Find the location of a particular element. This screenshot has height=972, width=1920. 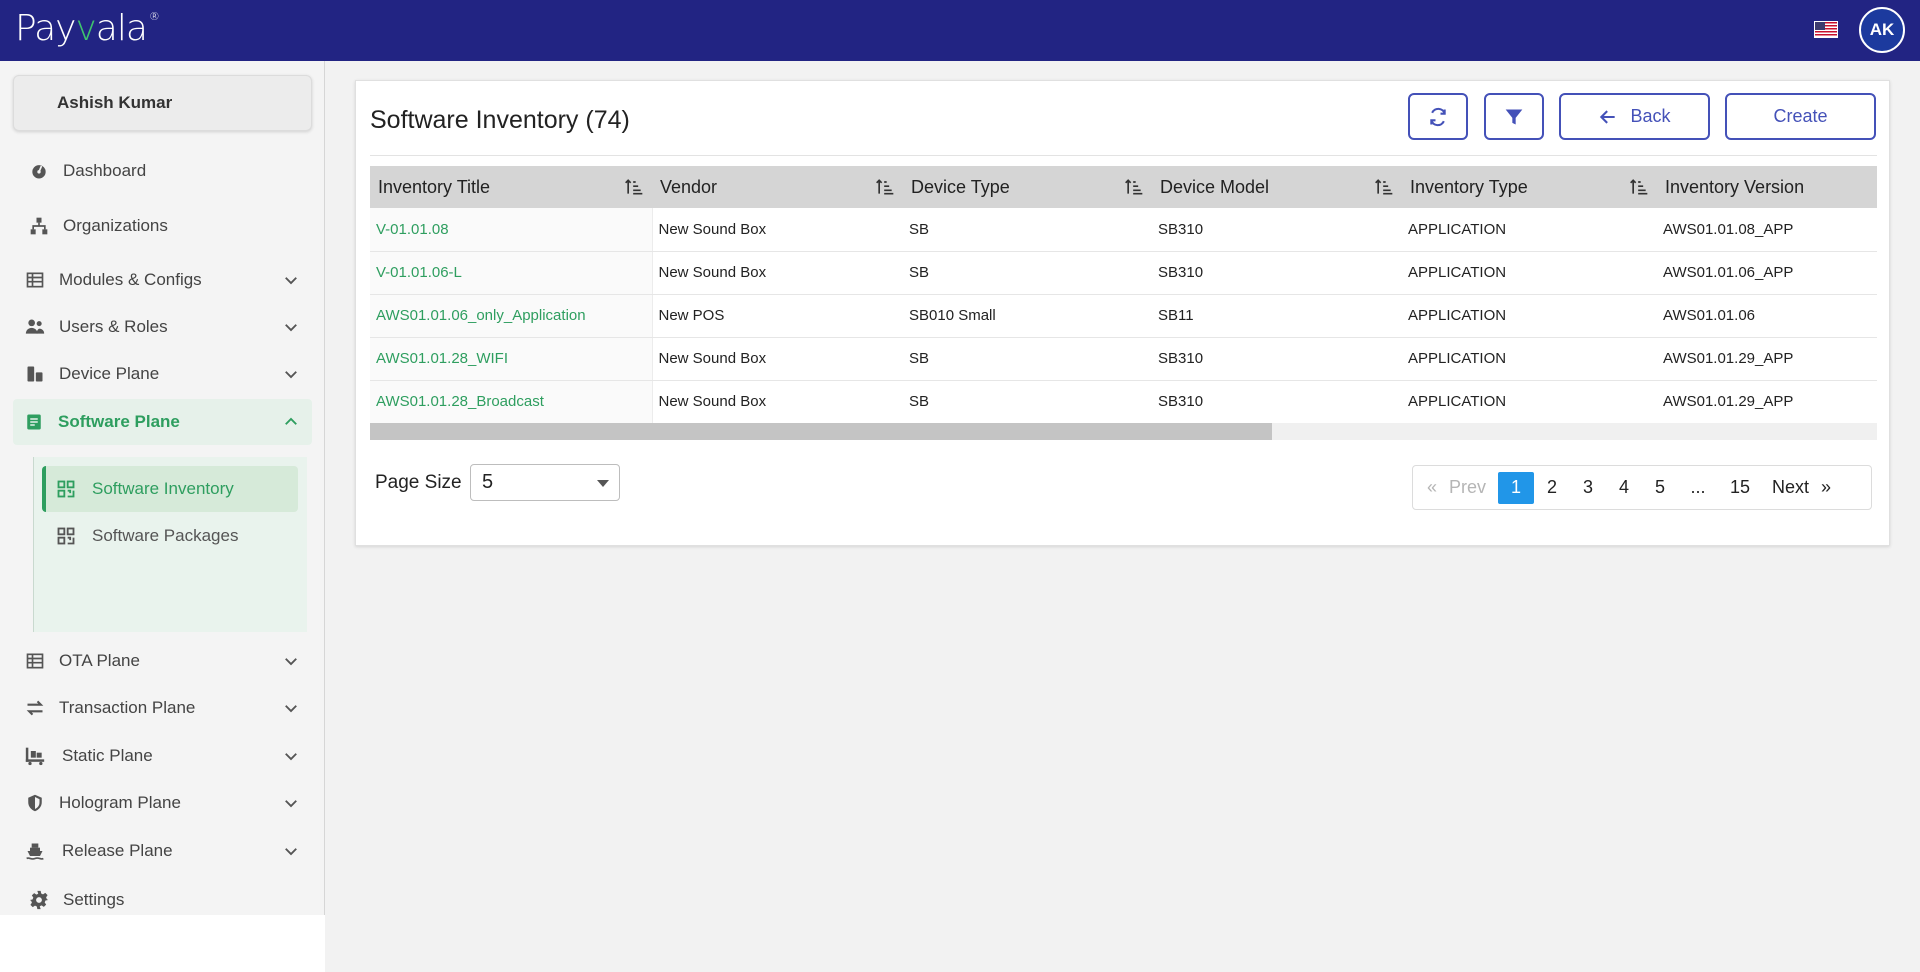

inventory-title-link: AWS01.01.28_Broadcast is located at coordinates (511, 402).